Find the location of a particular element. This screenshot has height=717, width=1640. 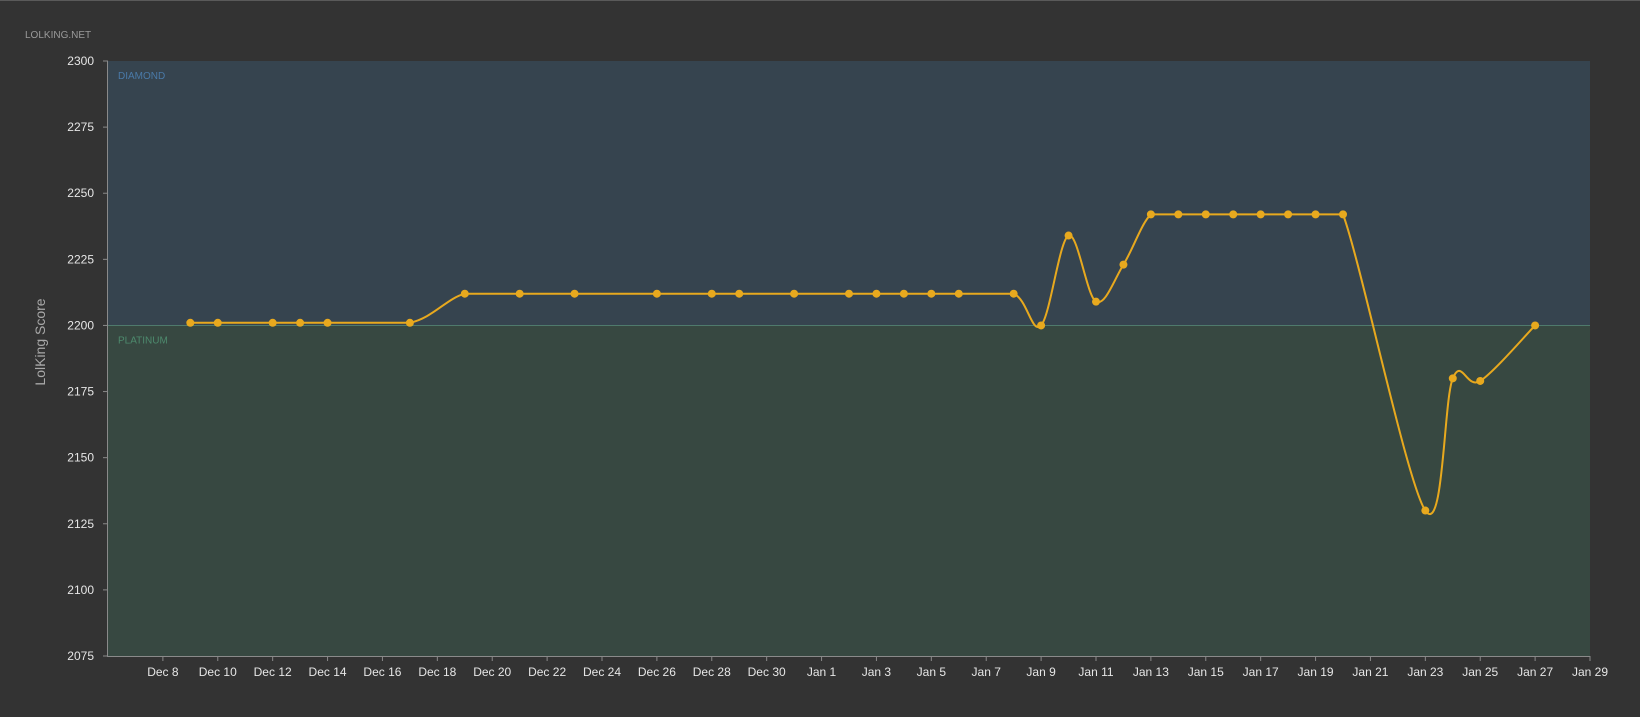

x-tick-label: Dec 16 is located at coordinates (382, 672).